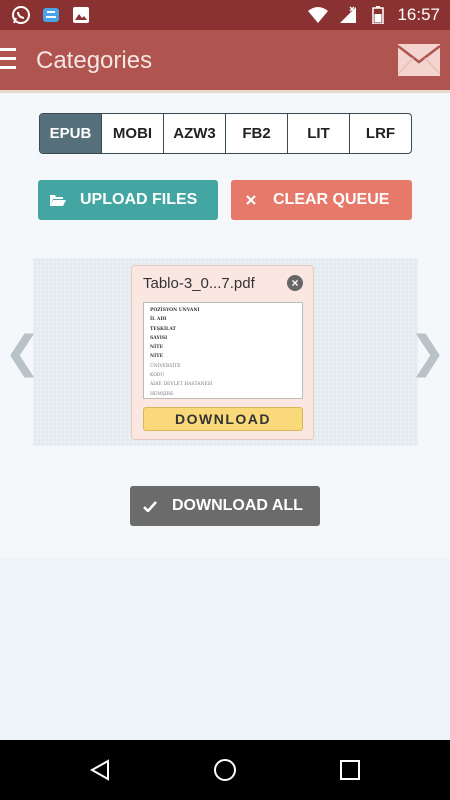 Image resolution: width=450 pixels, height=800 pixels. What do you see at coordinates (295, 283) in the screenshot?
I see `remove-file-icon: ×` at bounding box center [295, 283].